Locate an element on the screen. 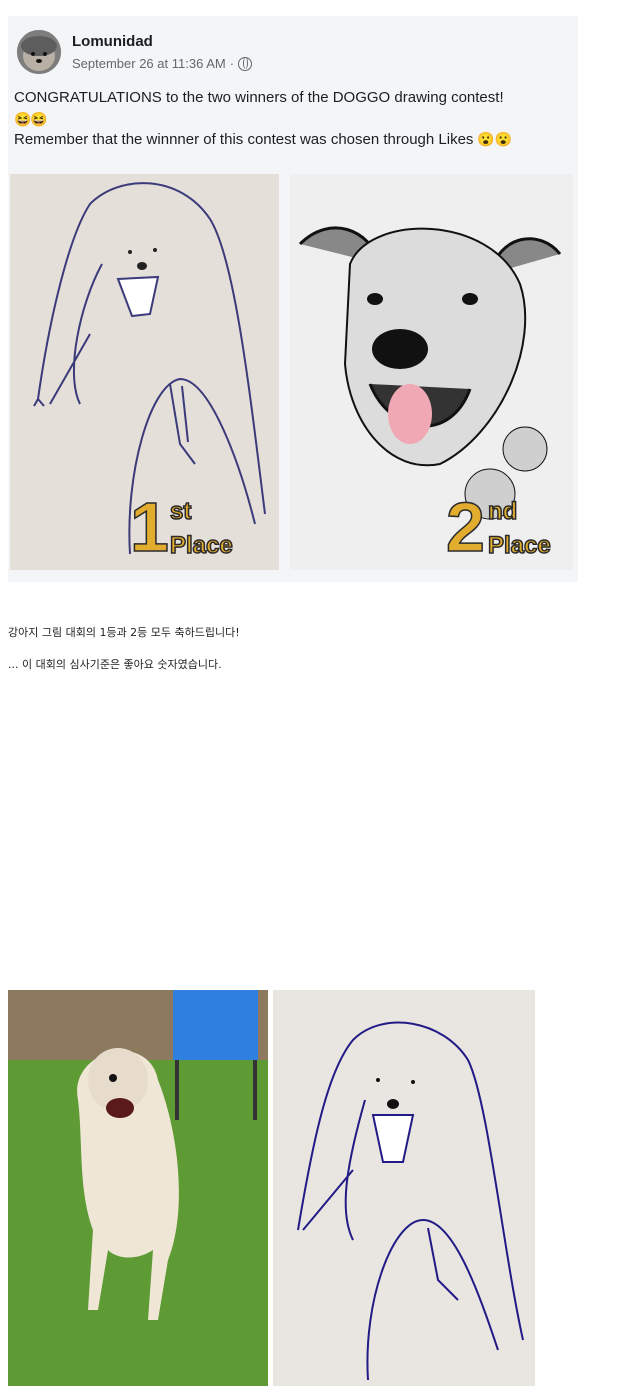  second-place-label: 2 is located at coordinates (465, 527).